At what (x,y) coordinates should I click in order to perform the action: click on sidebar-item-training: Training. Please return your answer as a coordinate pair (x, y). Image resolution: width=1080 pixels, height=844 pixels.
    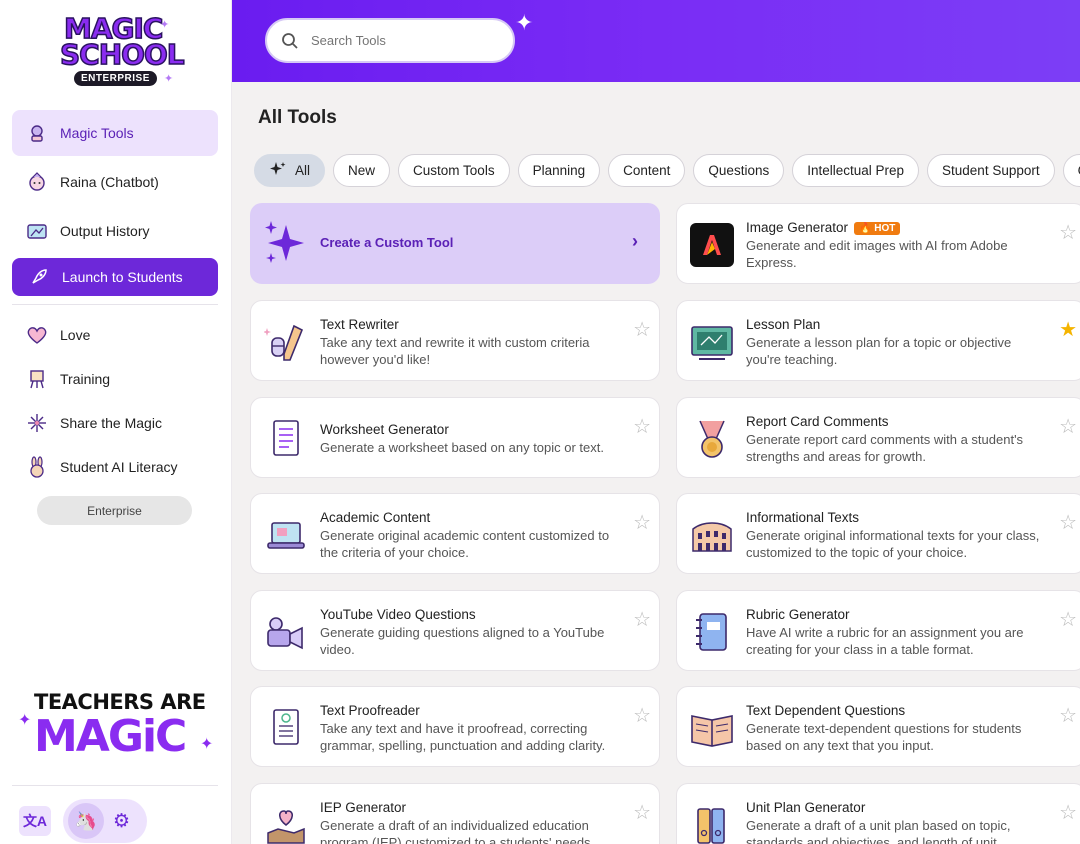
    Looking at the image, I should click on (115, 379).